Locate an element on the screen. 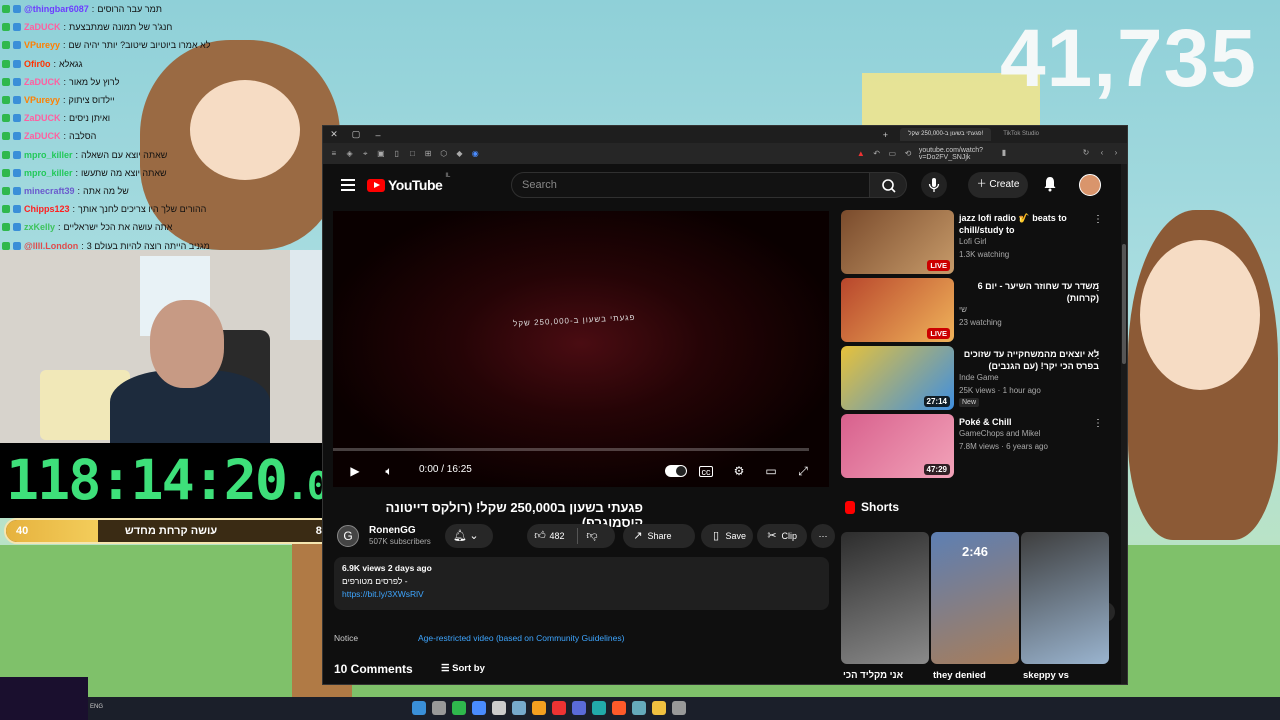 The image size is (1280, 720). tab-icon: ▣ is located at coordinates (381, 154).